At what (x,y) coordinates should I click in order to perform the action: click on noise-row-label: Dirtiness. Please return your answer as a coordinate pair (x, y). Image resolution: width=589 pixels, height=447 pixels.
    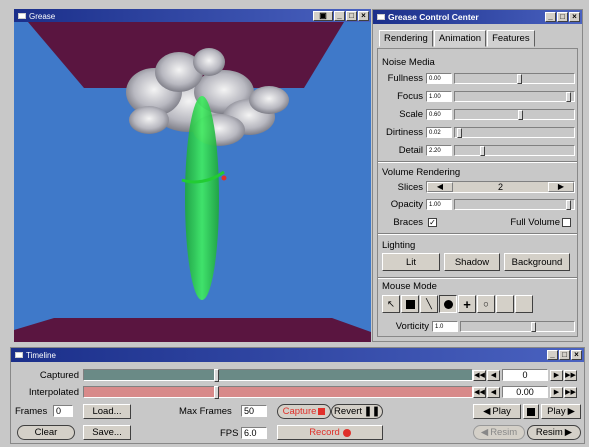
    Looking at the image, I should click on (404, 132).